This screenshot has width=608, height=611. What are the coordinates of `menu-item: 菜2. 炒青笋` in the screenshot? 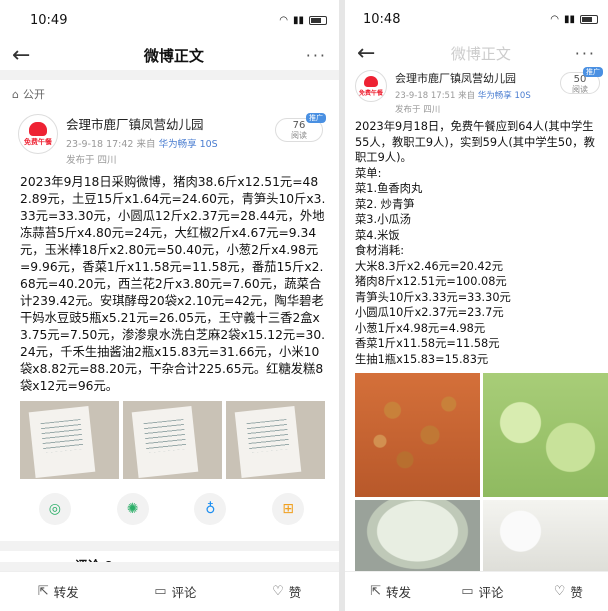 It's located at (385, 204).